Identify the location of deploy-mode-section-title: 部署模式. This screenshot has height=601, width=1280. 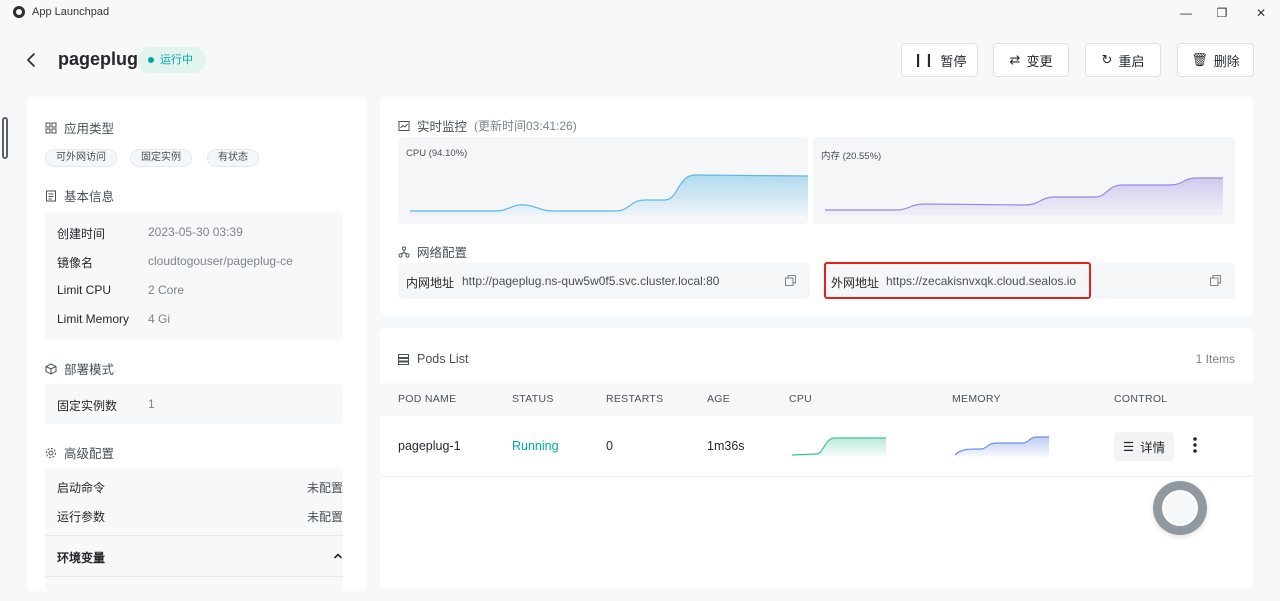
(79, 368).